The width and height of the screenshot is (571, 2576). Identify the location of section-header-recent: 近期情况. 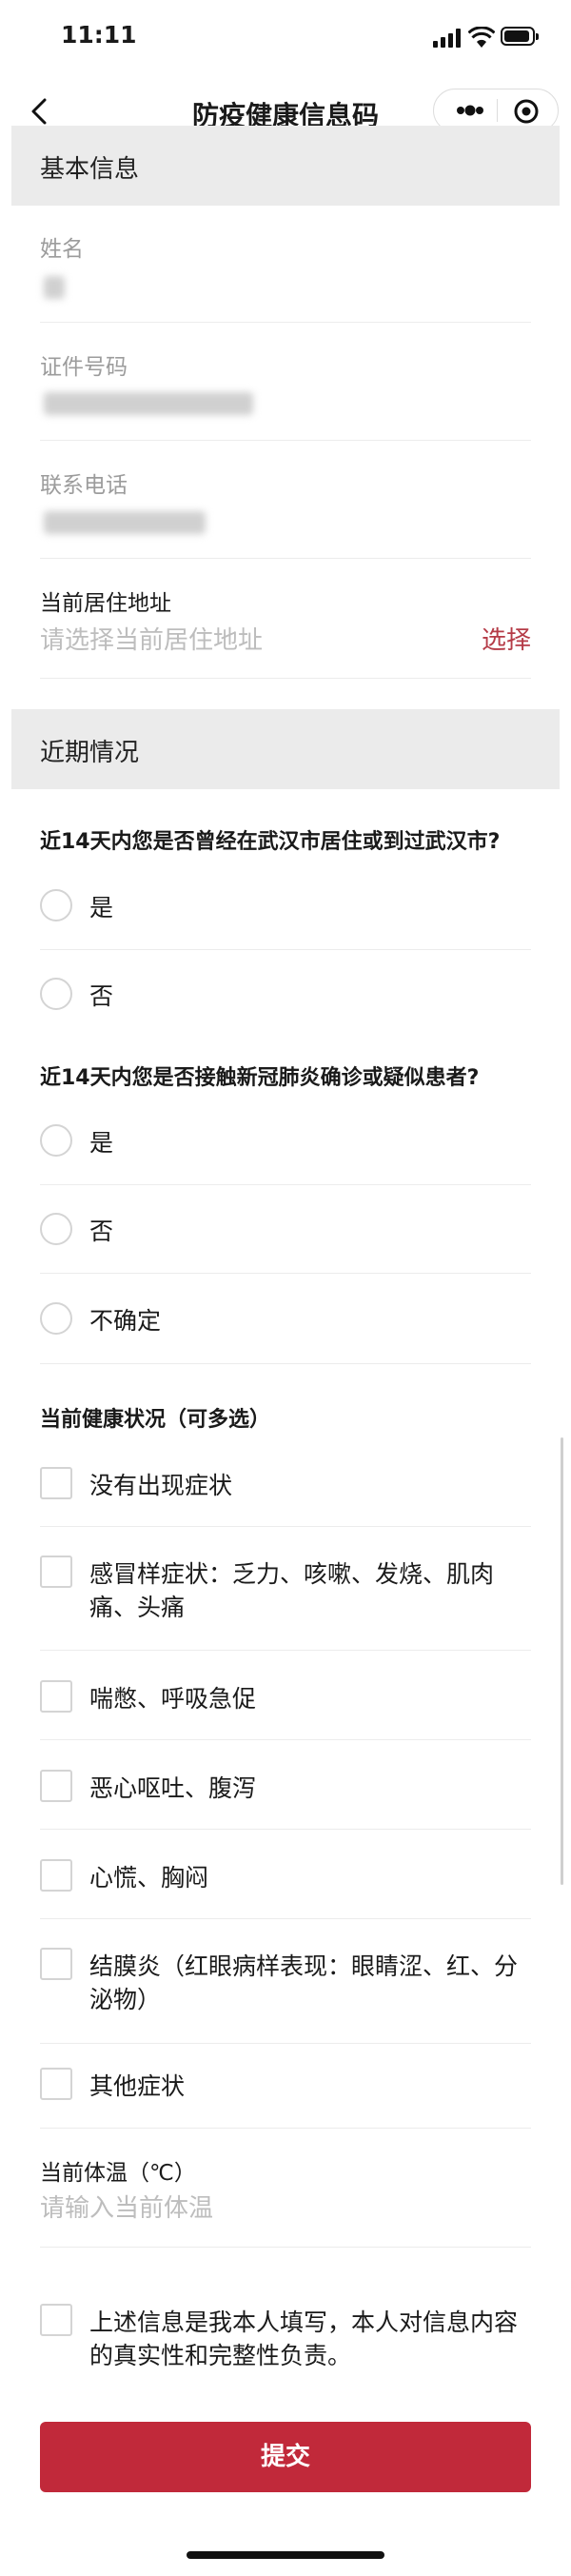
(285, 749).